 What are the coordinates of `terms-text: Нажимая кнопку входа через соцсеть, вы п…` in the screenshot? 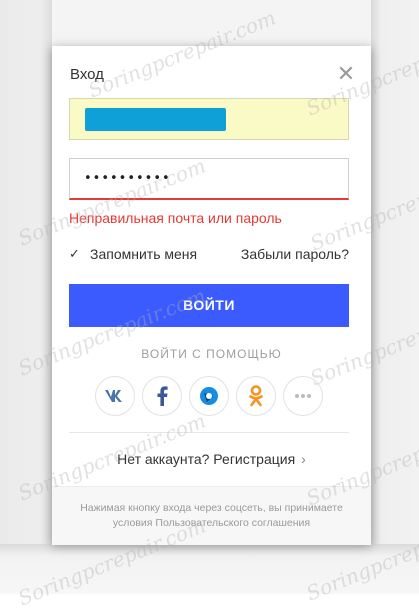 It's located at (211, 515).